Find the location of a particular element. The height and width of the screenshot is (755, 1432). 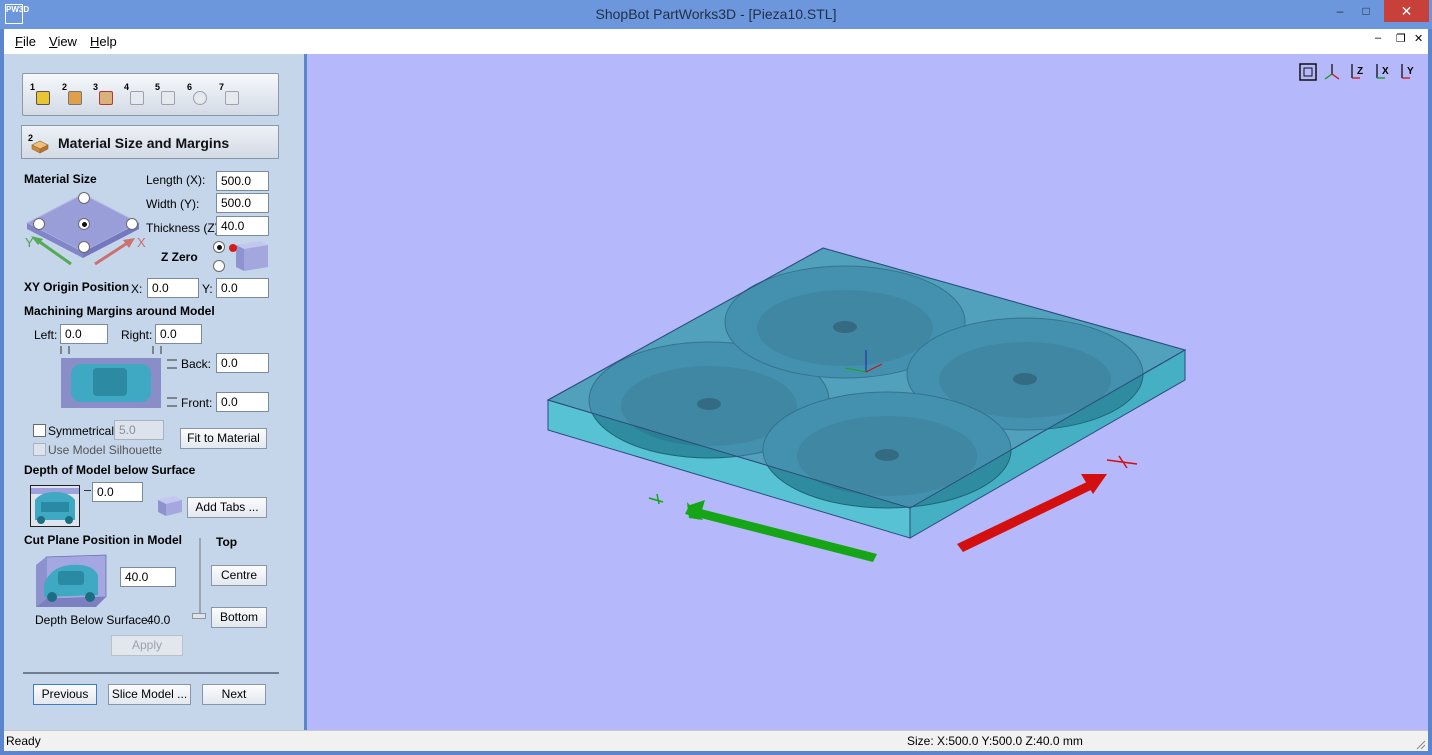

fit-to-material-button: Fit to Material is located at coordinates (223, 438).